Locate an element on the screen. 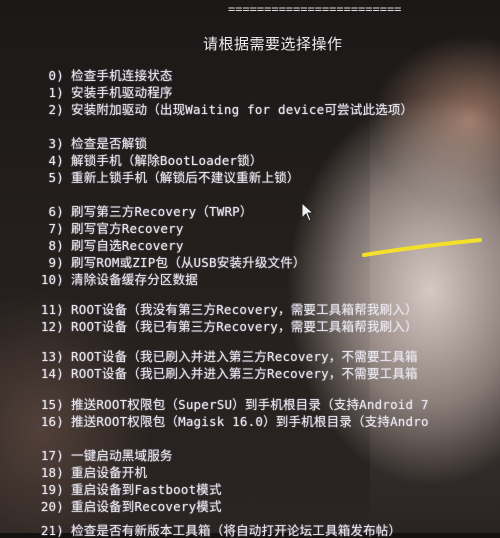  menu-option-11: 11) ROOT设备（我没有第三方Recovery，需要工具箱帮我刷入） is located at coordinates (209, 310).